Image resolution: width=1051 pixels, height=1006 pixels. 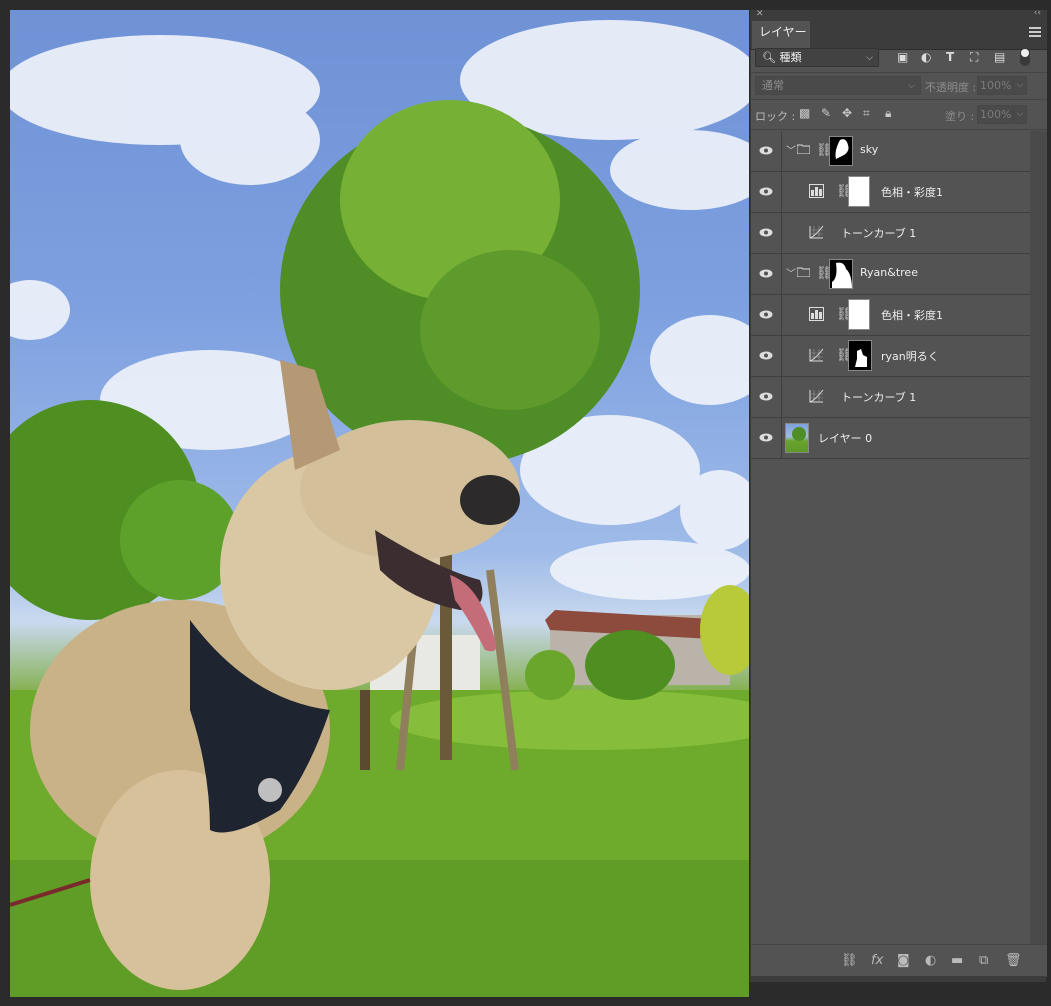 I want to click on opacity-label: 不透明度 :, so click(x=951, y=87).